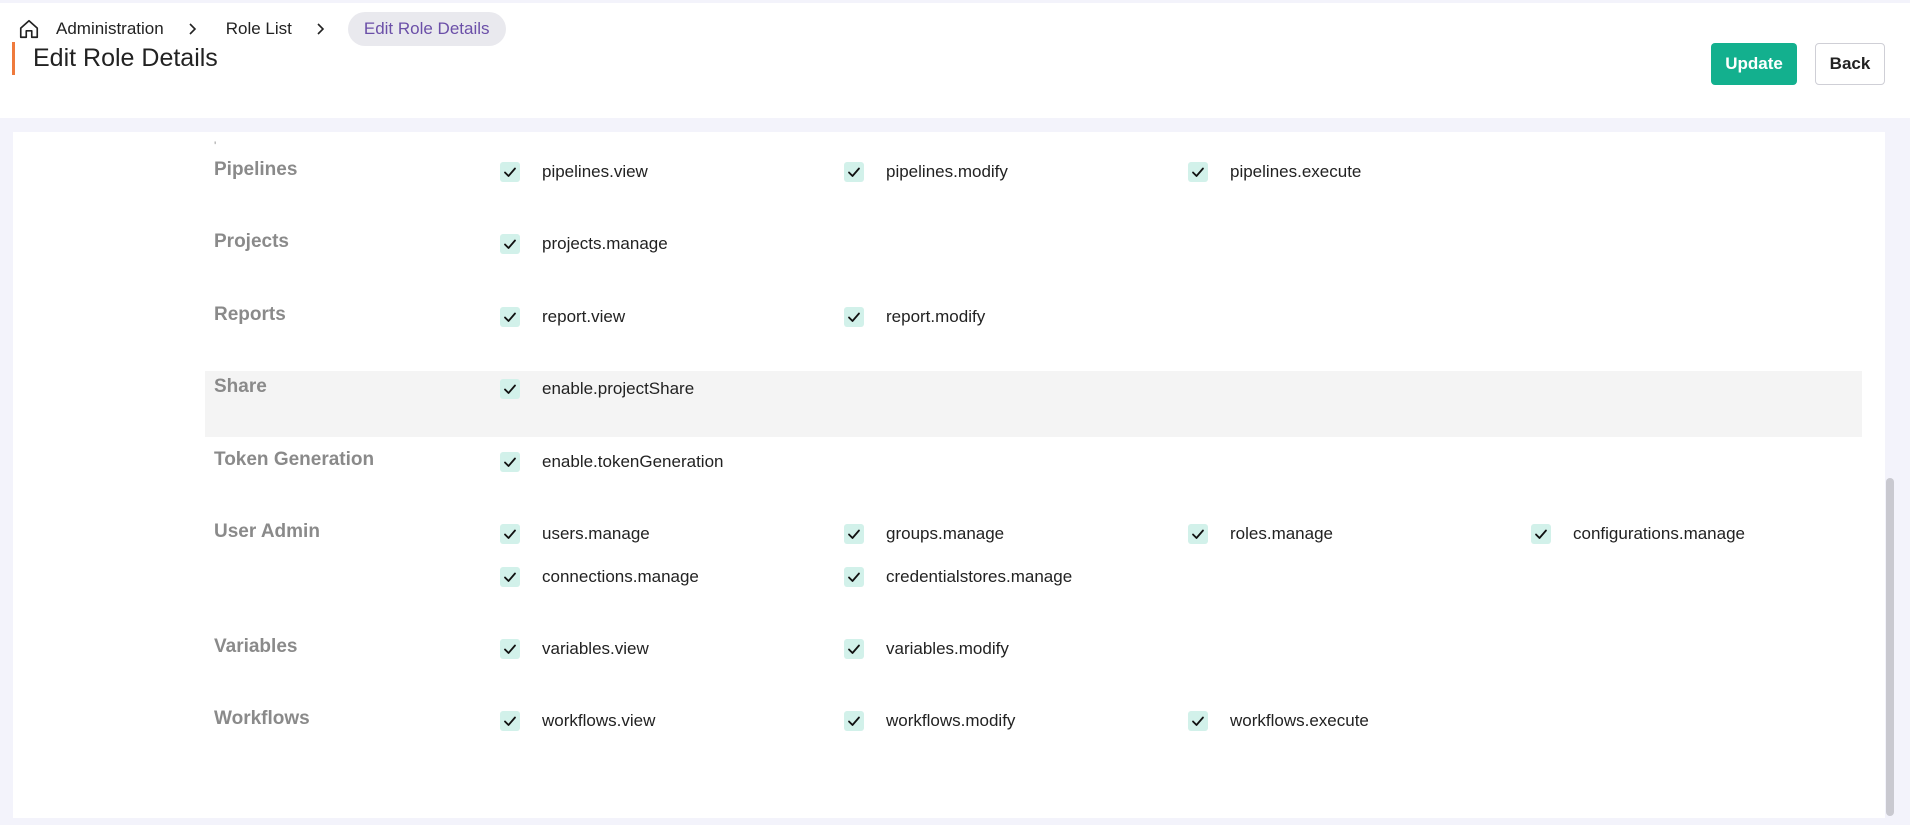 The width and height of the screenshot is (1910, 825). Describe the element at coordinates (29, 29) in the screenshot. I see `home-icon` at that location.